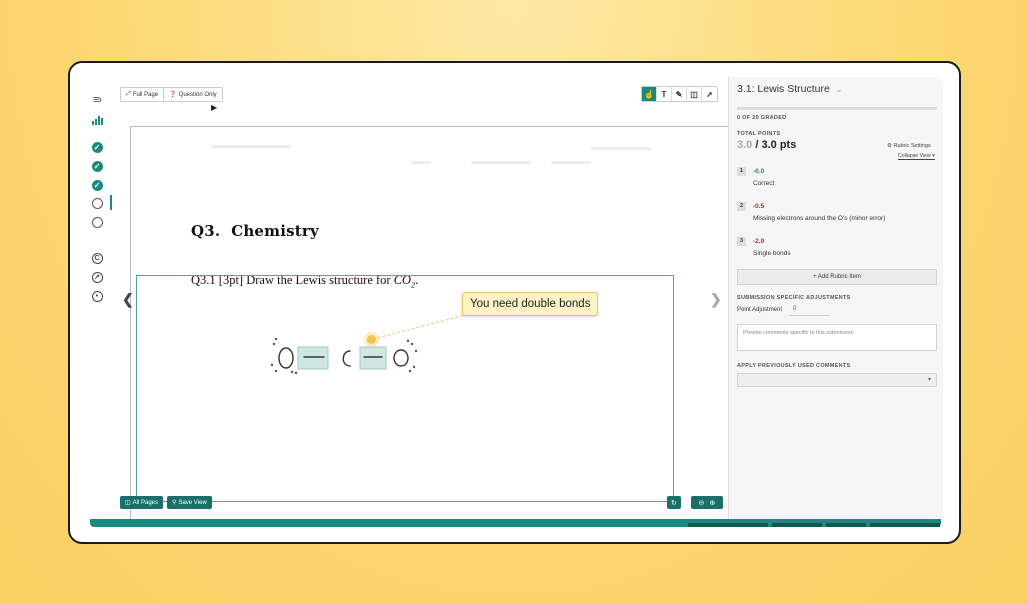 The height and width of the screenshot is (604, 1028). I want to click on question-4-circle-icon, so click(97, 203).